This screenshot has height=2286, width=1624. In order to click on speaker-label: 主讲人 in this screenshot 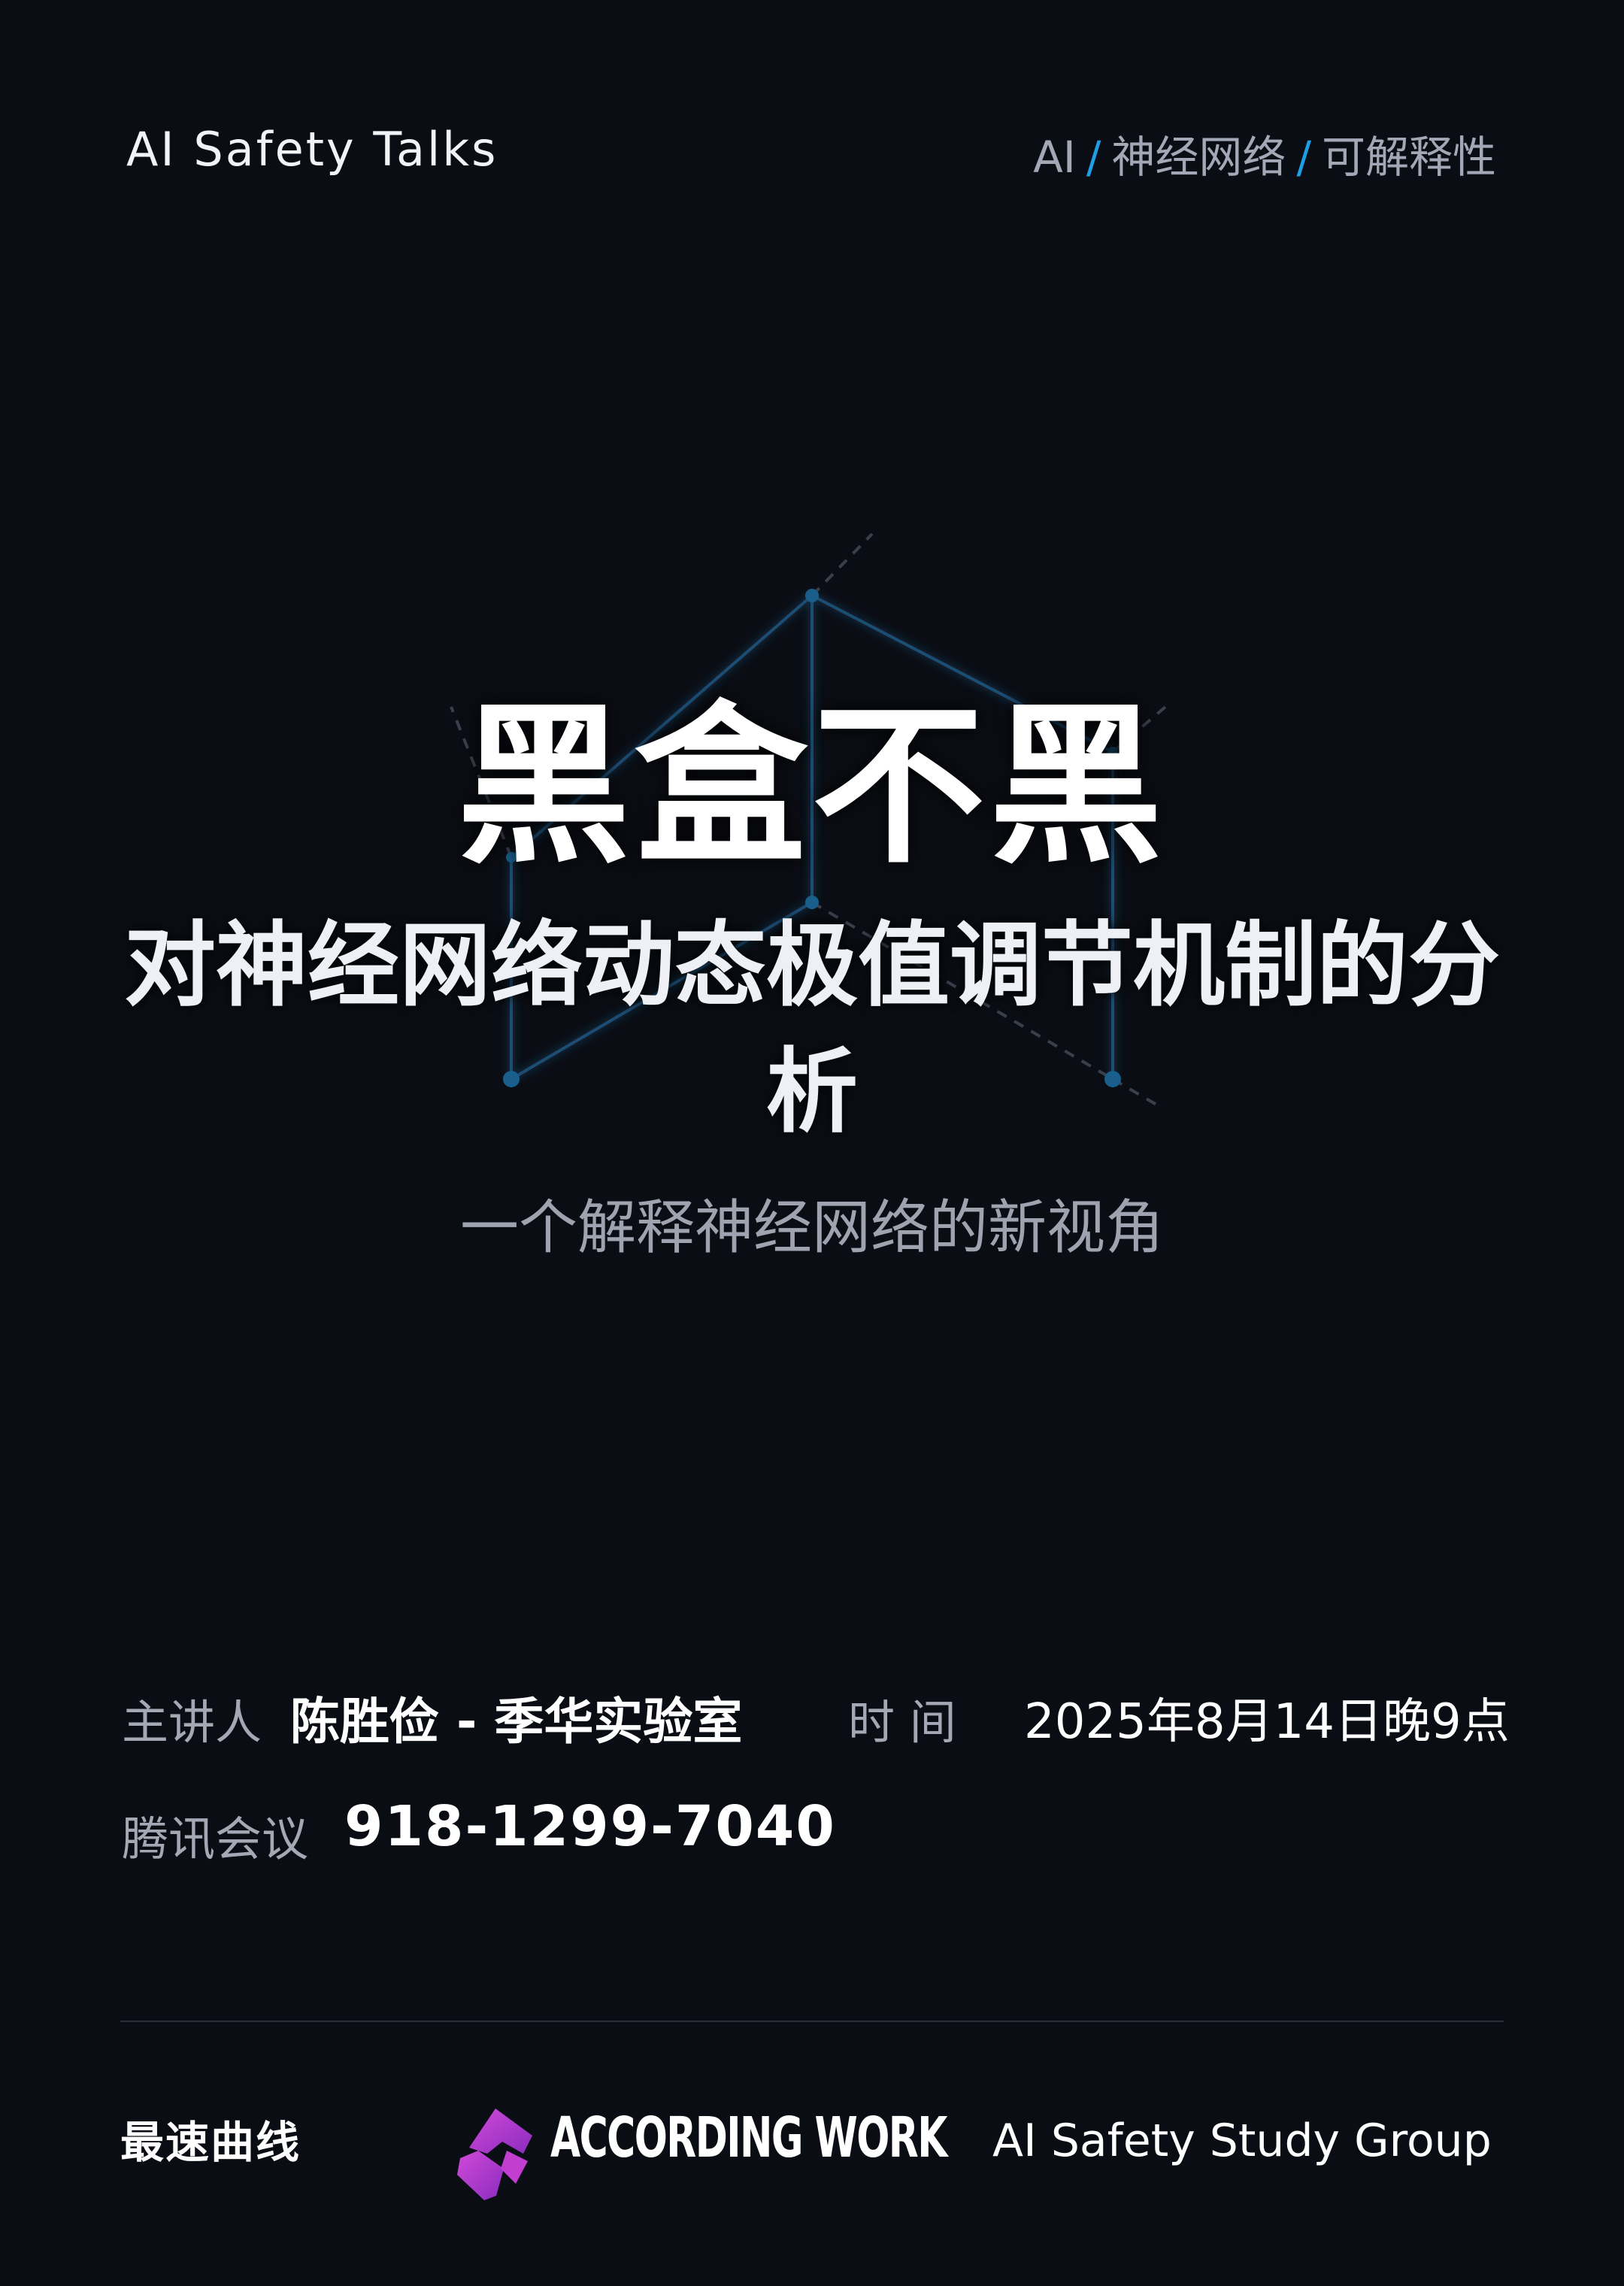, I will do `click(192, 1723)`.